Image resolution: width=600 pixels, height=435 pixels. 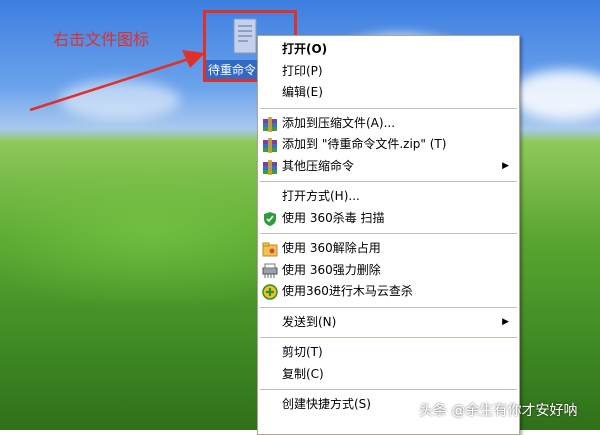 I want to click on menu-item: 使用360进行木马云查杀, so click(x=388, y=292).